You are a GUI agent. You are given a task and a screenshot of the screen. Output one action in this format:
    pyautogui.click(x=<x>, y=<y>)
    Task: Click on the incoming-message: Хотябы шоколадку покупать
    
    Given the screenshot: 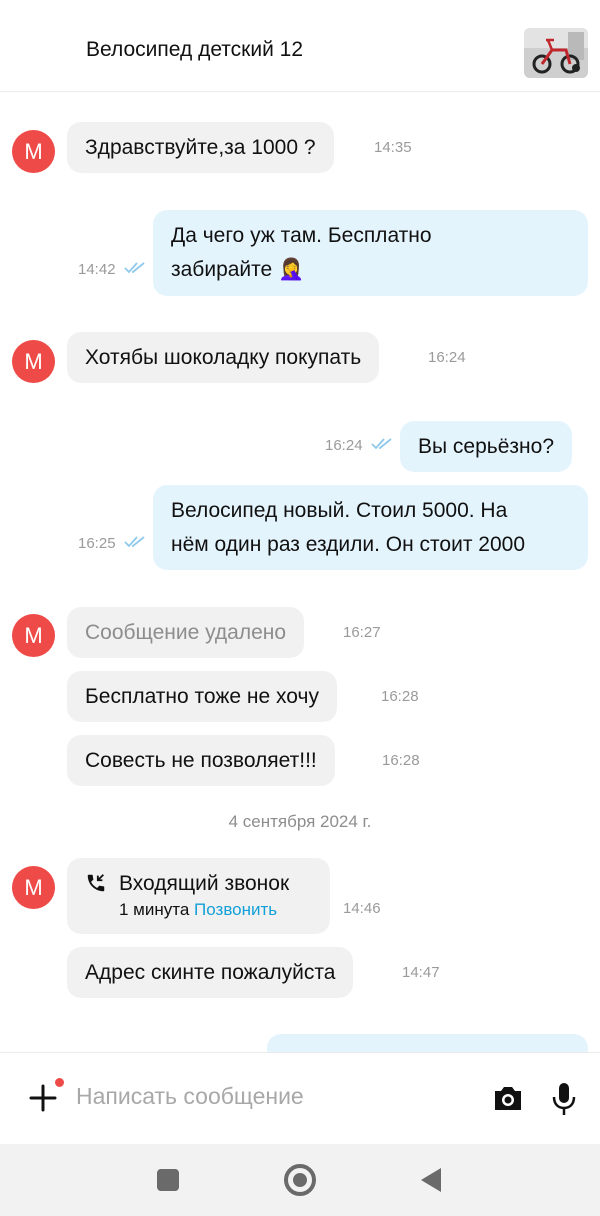 What is the action you would take?
    pyautogui.click(x=223, y=357)
    